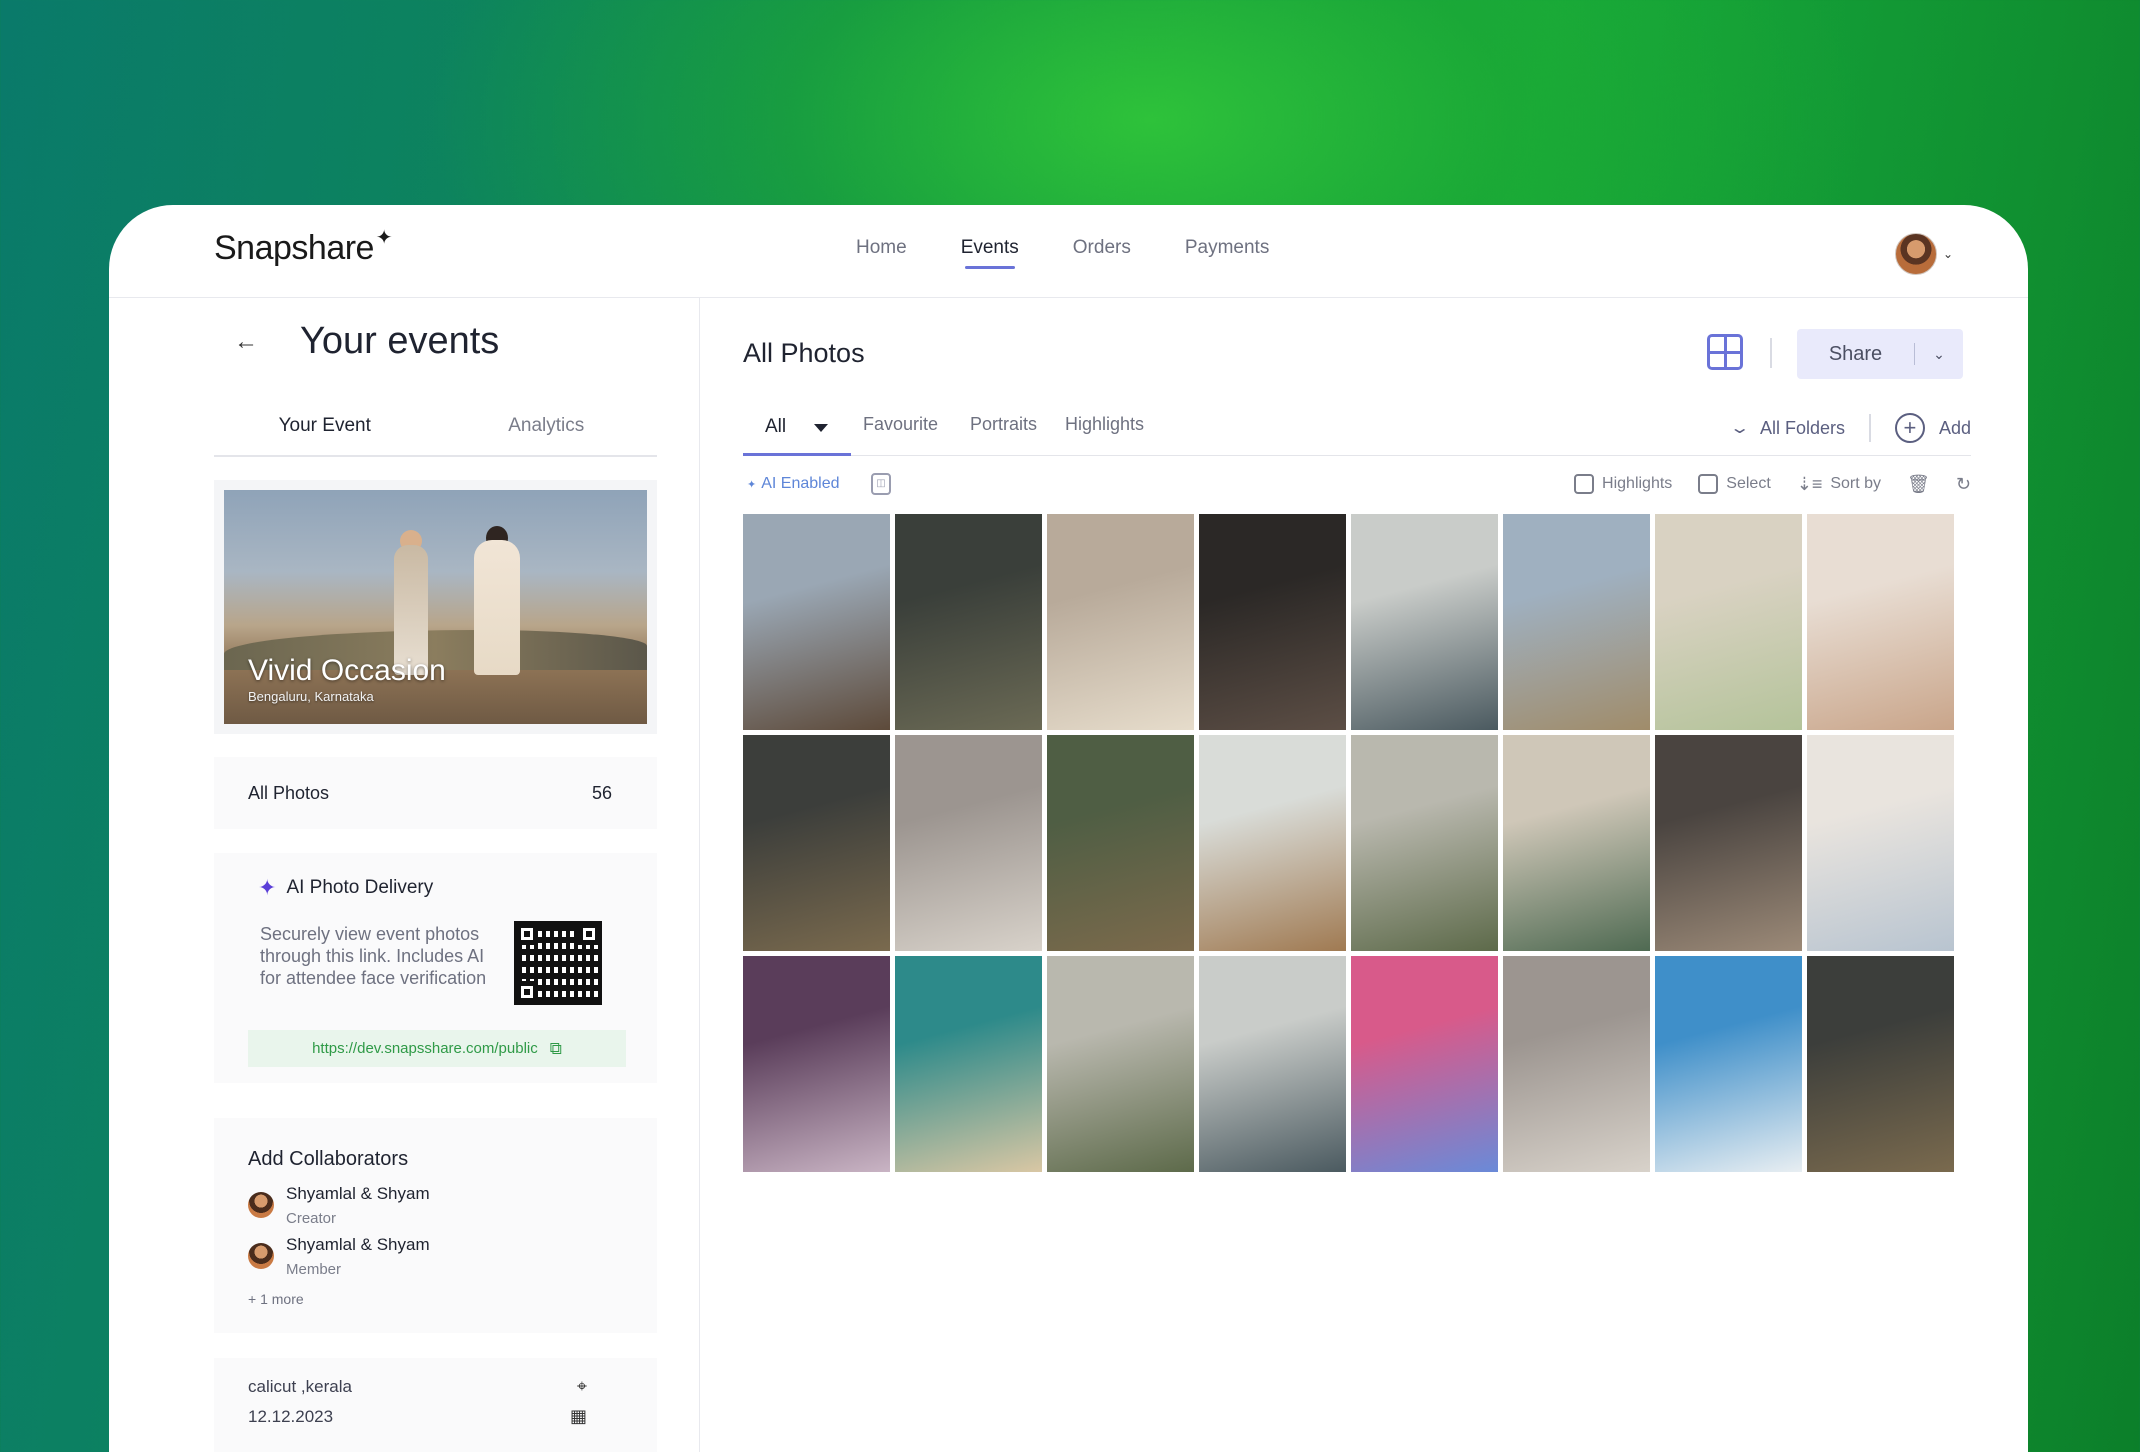 Image resolution: width=2140 pixels, height=1452 pixels. I want to click on tab-analytics: Analytics, so click(547, 430).